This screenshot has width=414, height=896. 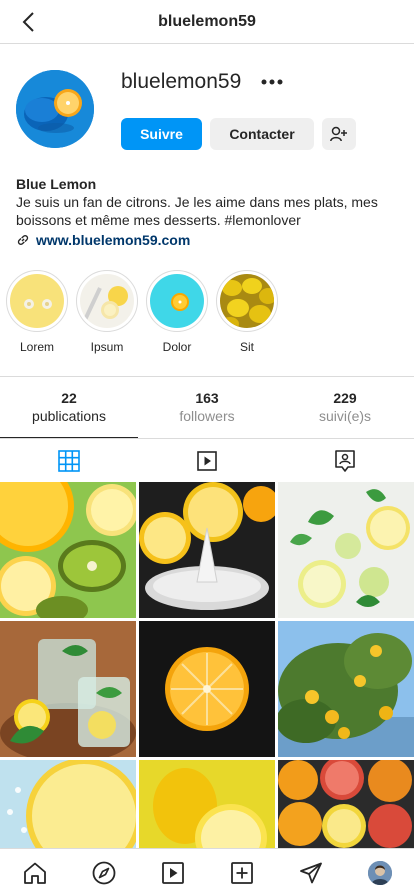 I want to click on stat-count: 163, so click(x=207, y=398).